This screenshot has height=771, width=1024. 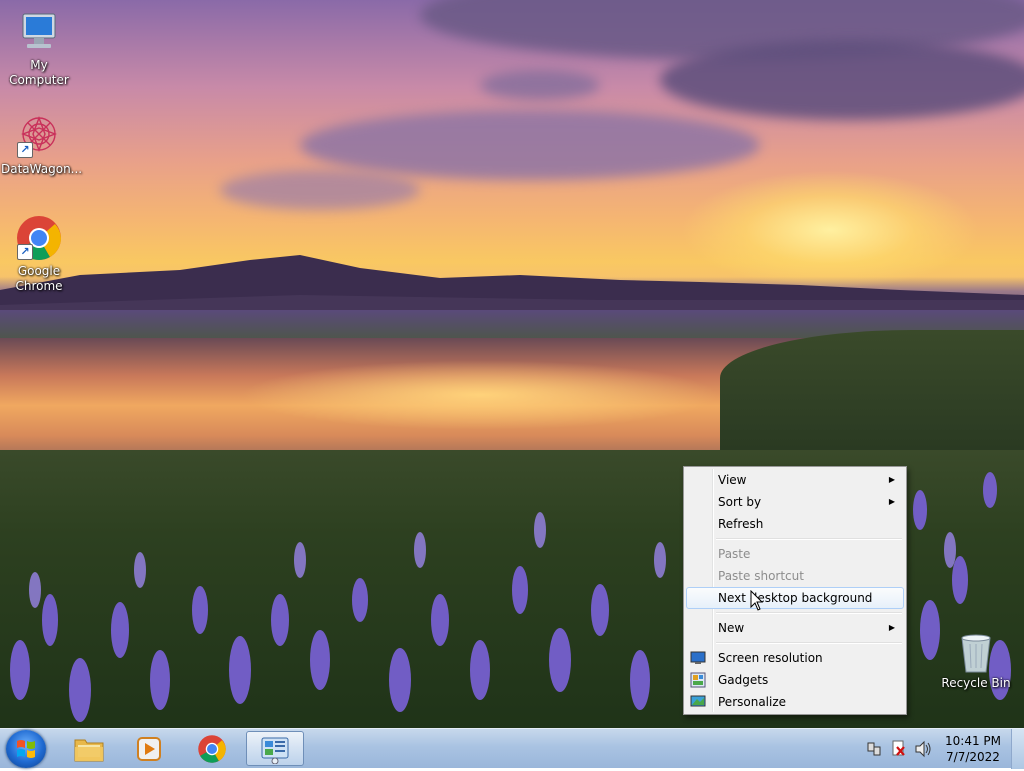 What do you see at coordinates (757, 600) in the screenshot?
I see `mouse-cursor-icon` at bounding box center [757, 600].